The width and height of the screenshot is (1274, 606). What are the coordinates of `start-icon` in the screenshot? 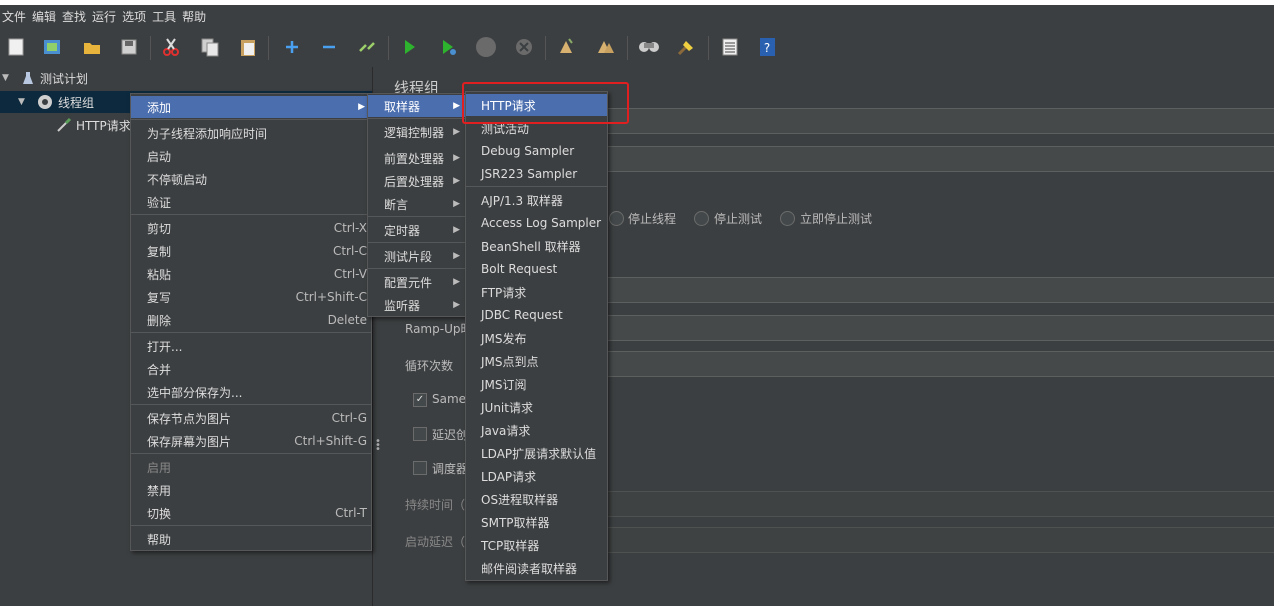 It's located at (409, 47).